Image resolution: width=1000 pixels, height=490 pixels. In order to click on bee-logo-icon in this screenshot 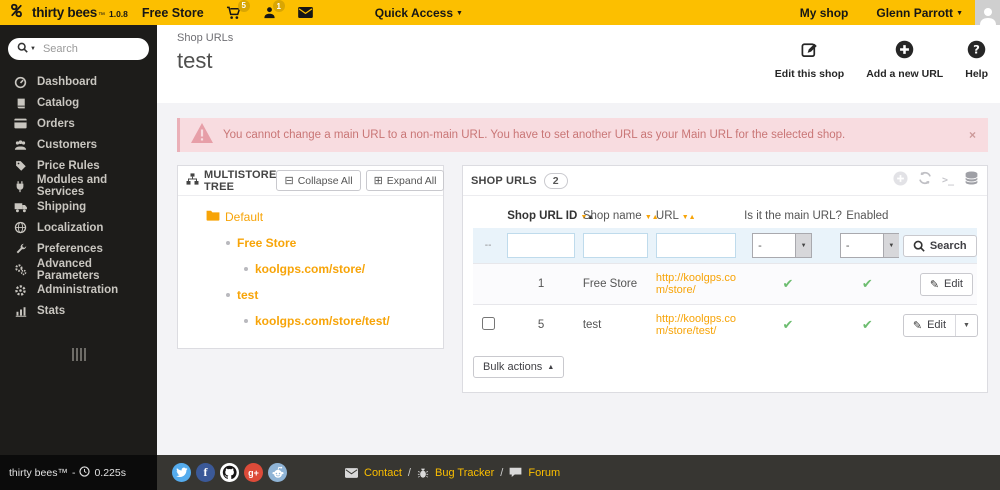, I will do `click(16, 13)`.